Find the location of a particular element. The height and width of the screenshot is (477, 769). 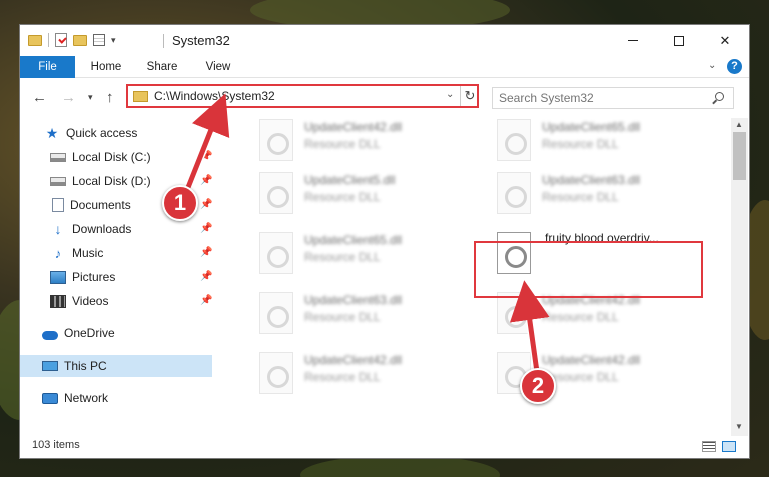

callout-step-2: 2 is located at coordinates (538, 386).